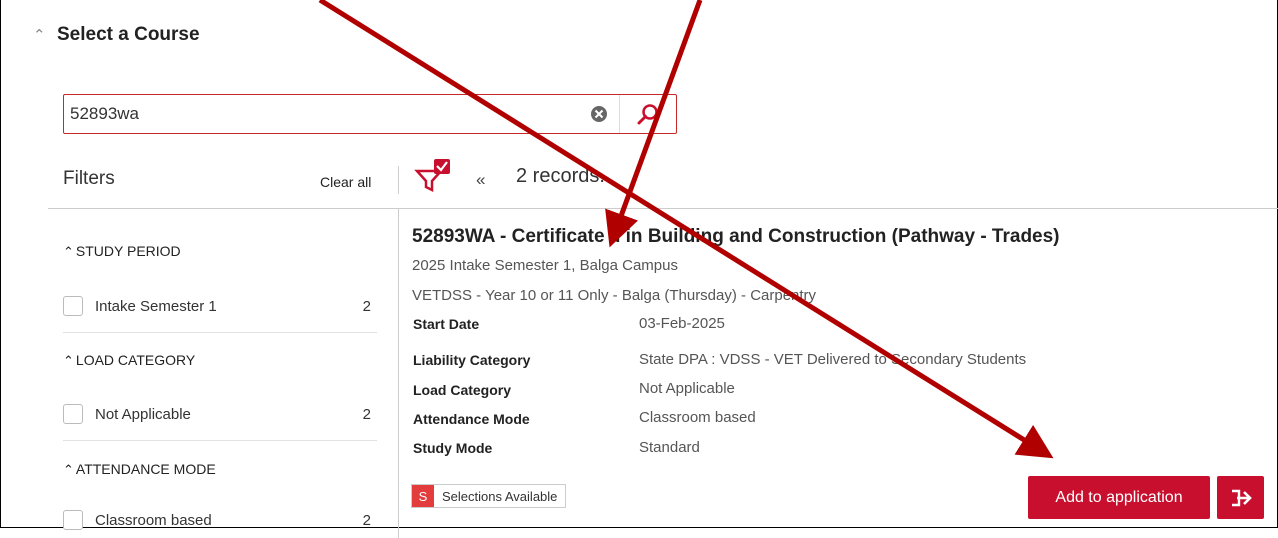 The image size is (1278, 538). What do you see at coordinates (321, 114) in the screenshot?
I see `search-input` at bounding box center [321, 114].